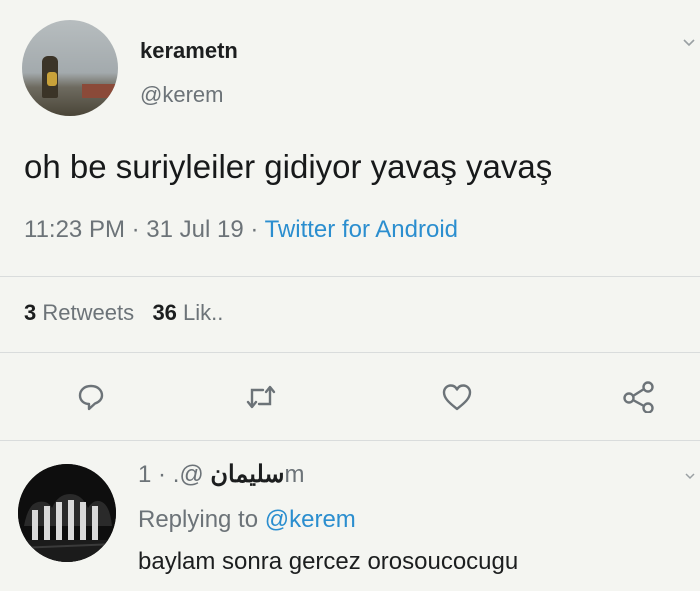 The height and width of the screenshot is (591, 700). I want to click on reply-header: سليمان @. · 1m, so click(221, 474).